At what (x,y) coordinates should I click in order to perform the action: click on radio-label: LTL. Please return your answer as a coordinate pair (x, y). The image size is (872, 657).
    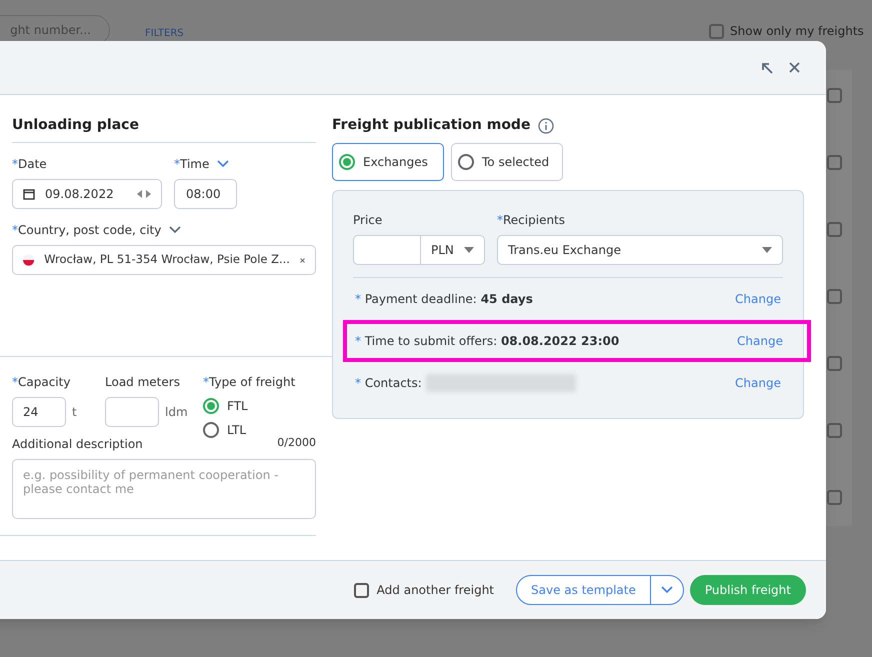
    Looking at the image, I should click on (236, 430).